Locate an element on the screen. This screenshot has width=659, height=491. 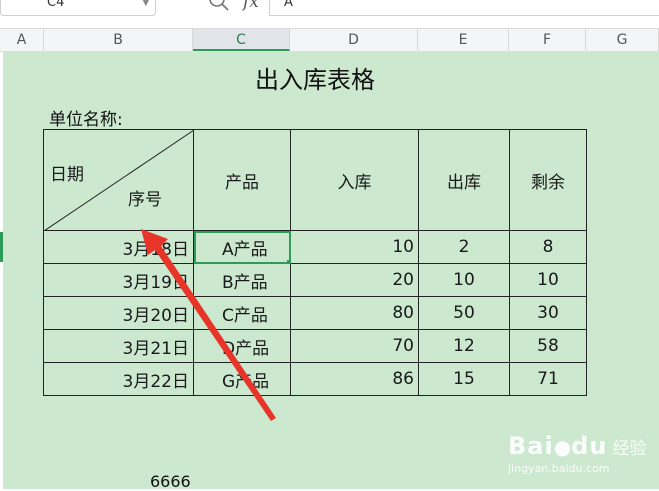
product-cell-active: A产品 is located at coordinates (242, 247).